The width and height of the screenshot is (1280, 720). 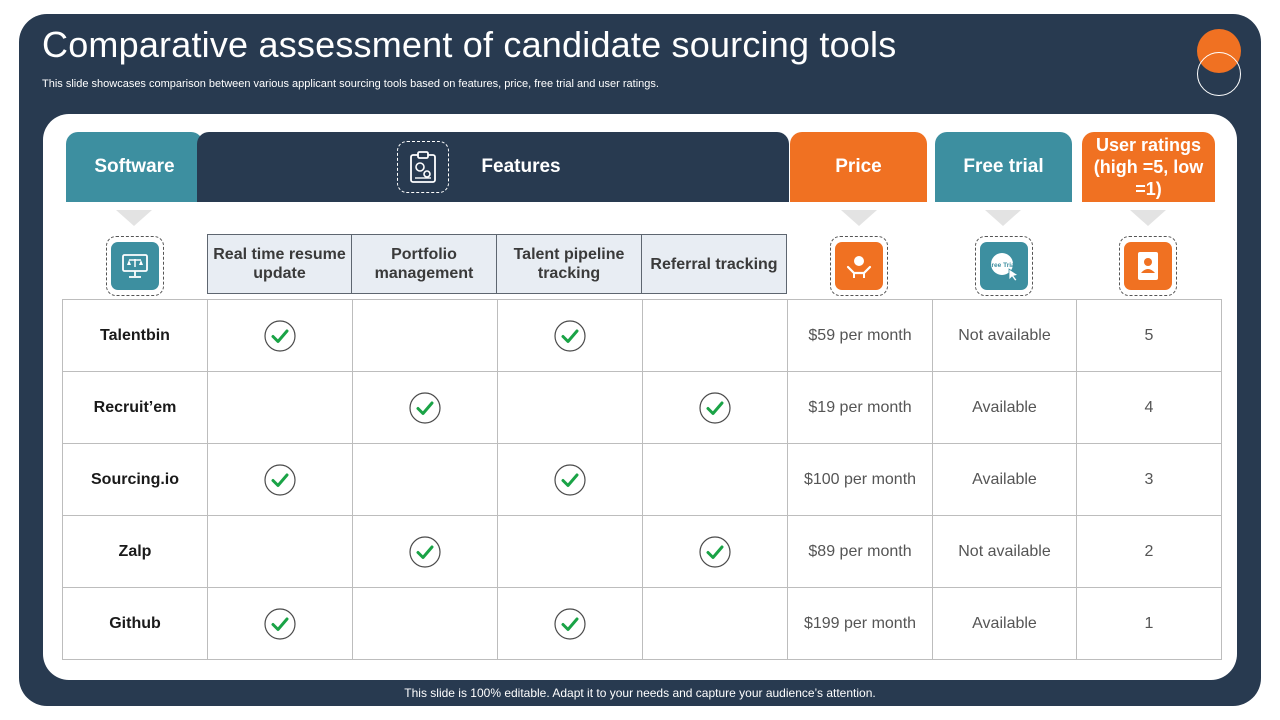 I want to click on header-user-ratings: User ratings (high =5, low =1), so click(x=1148, y=167).